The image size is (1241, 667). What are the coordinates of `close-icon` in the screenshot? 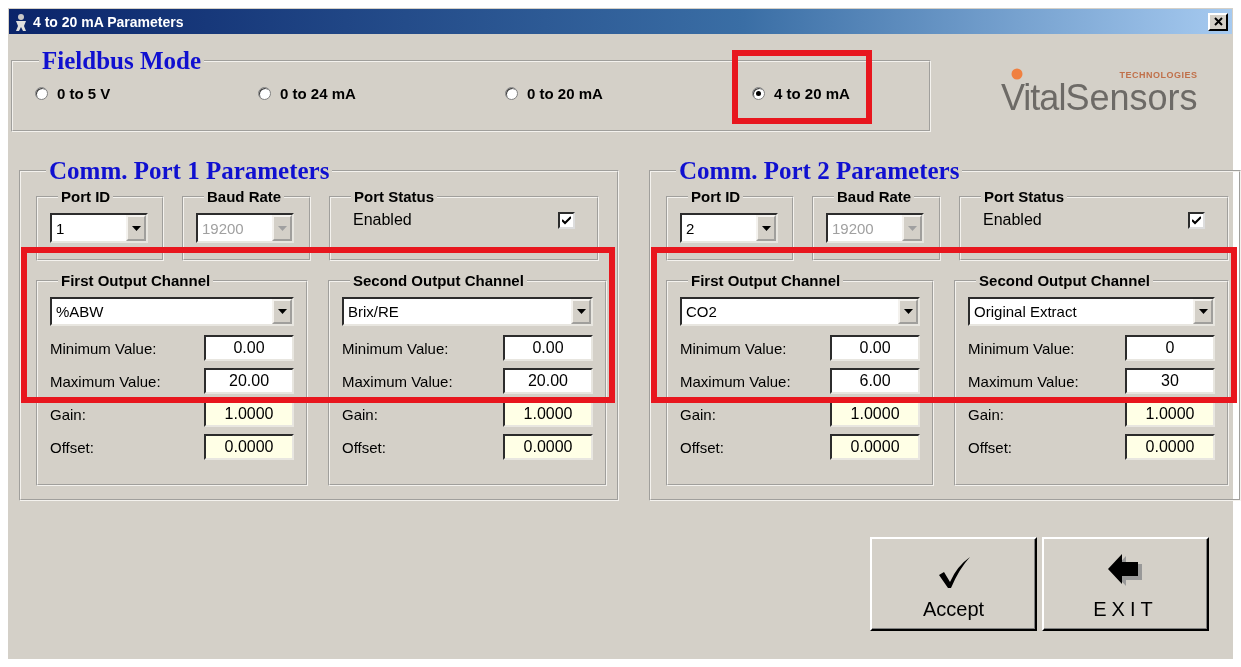 It's located at (1218, 21).